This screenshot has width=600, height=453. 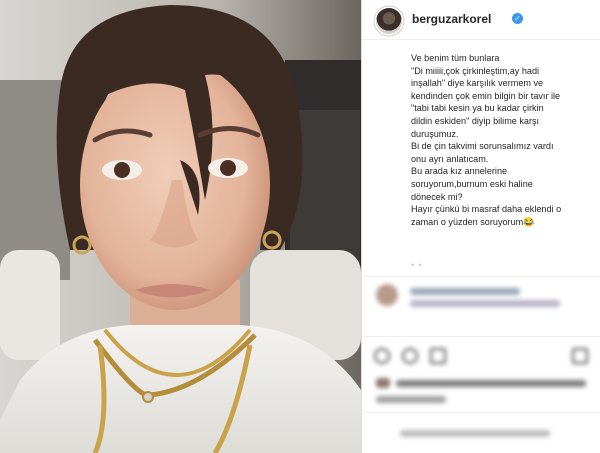 What do you see at coordinates (475, 70) in the screenshot?
I see `caption-line: "Di miiiii,çok çirkinleştim,ay hadi` at bounding box center [475, 70].